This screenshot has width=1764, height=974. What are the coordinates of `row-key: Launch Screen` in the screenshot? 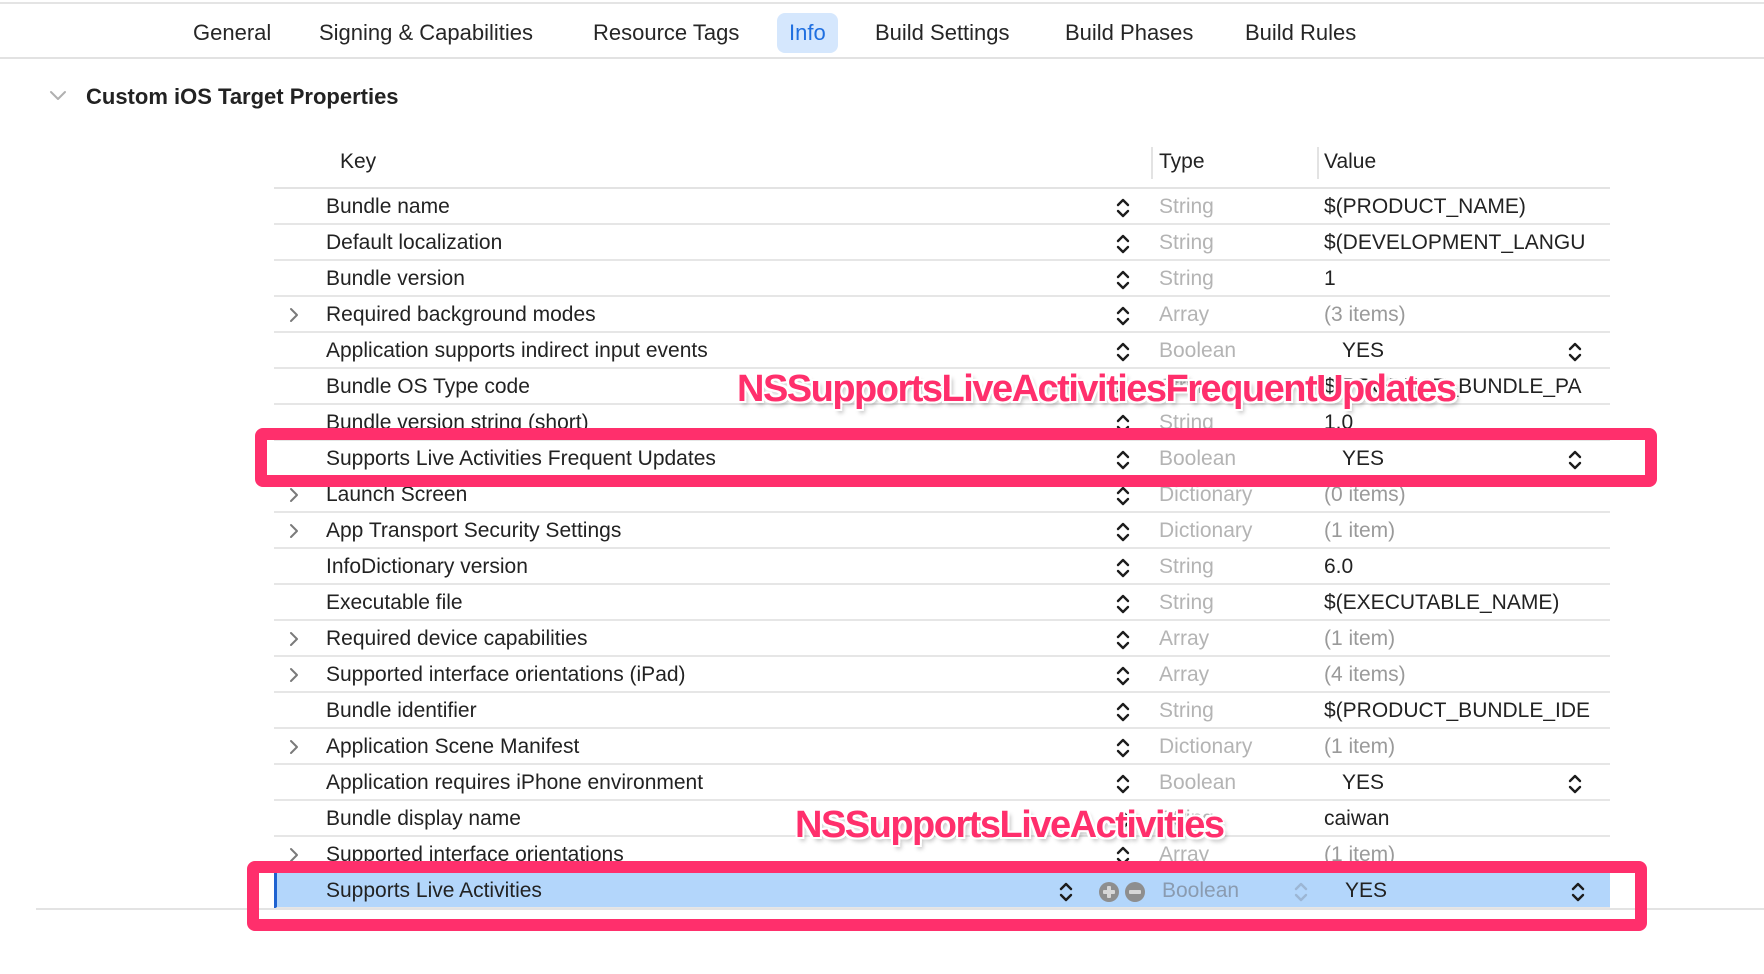 It's located at (396, 495).